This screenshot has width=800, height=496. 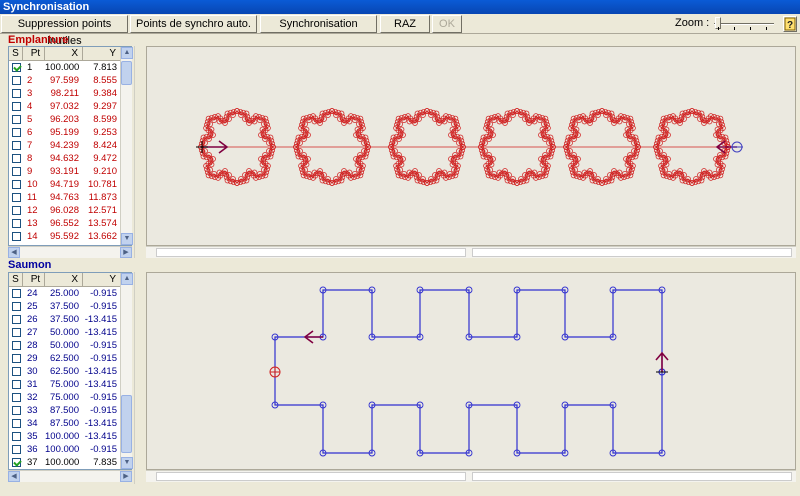 What do you see at coordinates (70, 306) in the screenshot?
I see `table-row: 25 37.500 -0.915` at bounding box center [70, 306].